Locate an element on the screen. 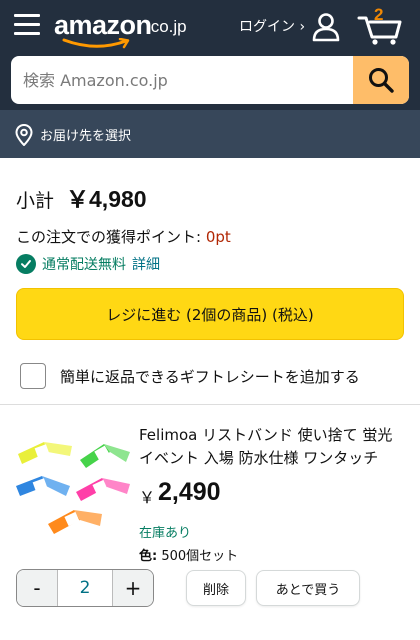 This screenshot has height=640, width=420. section-divider is located at coordinates (210, 404).